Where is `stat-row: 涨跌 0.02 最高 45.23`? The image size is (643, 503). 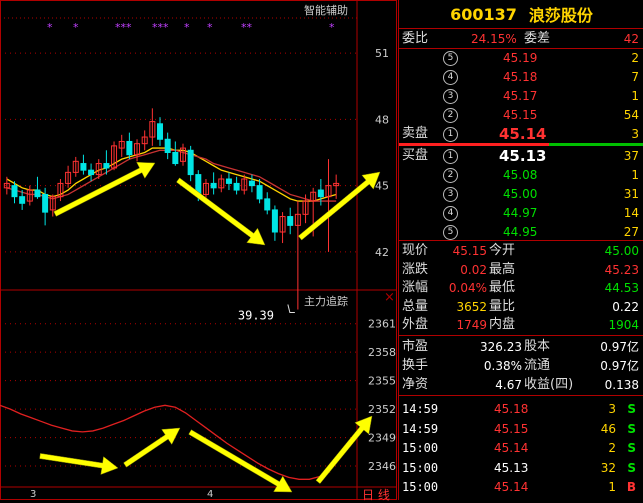 stat-row: 涨跌 0.02 最高 45.23 is located at coordinates (521, 270).